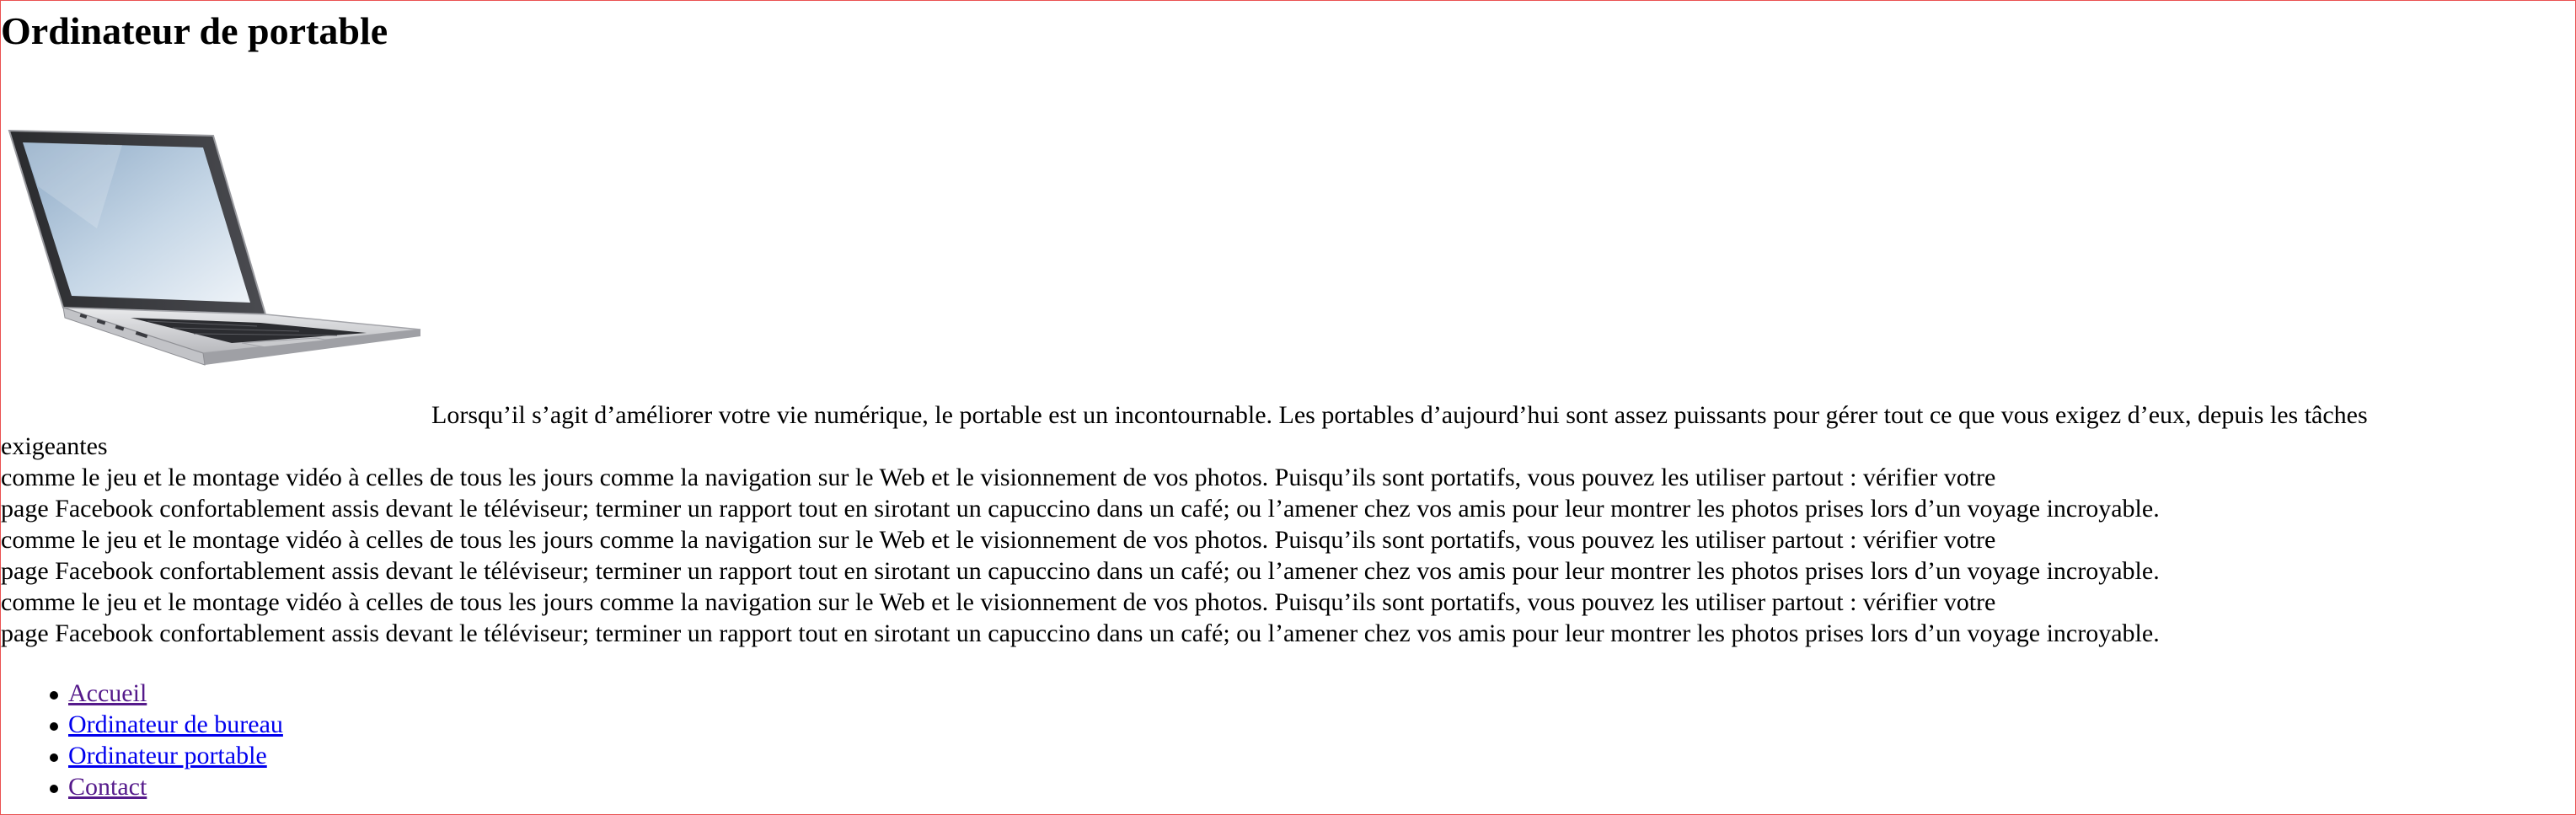  I want to click on nav-item-ordinateur-de-bureau: Ordinateur de bureau, so click(142, 725).